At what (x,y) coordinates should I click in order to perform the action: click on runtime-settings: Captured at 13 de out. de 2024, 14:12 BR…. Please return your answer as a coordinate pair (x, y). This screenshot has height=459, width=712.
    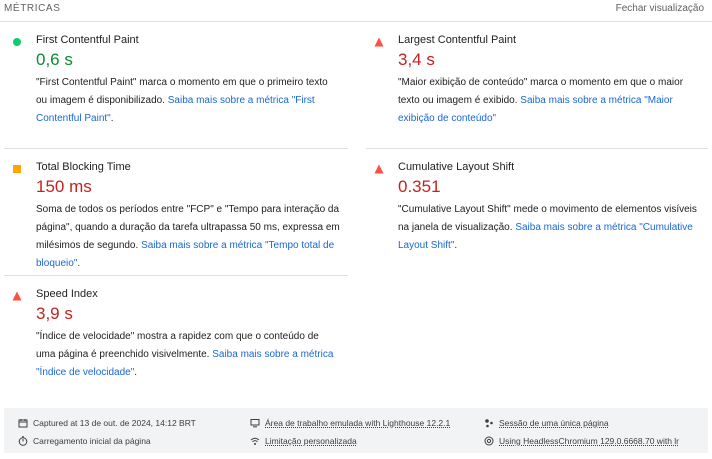
    Looking at the image, I should click on (356, 430).